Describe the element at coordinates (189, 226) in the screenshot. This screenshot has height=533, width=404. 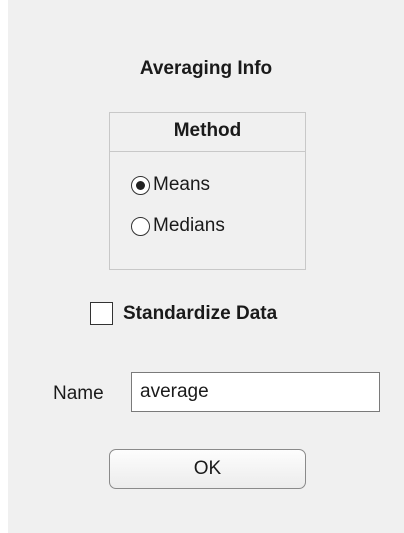
I see `medians-radio-label: Medians` at that location.